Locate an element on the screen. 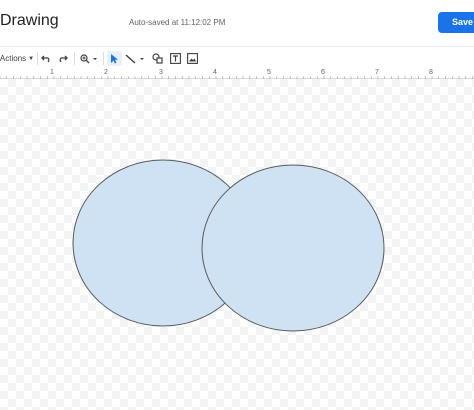 This screenshot has height=410, width=474. line-icon is located at coordinates (134, 58).